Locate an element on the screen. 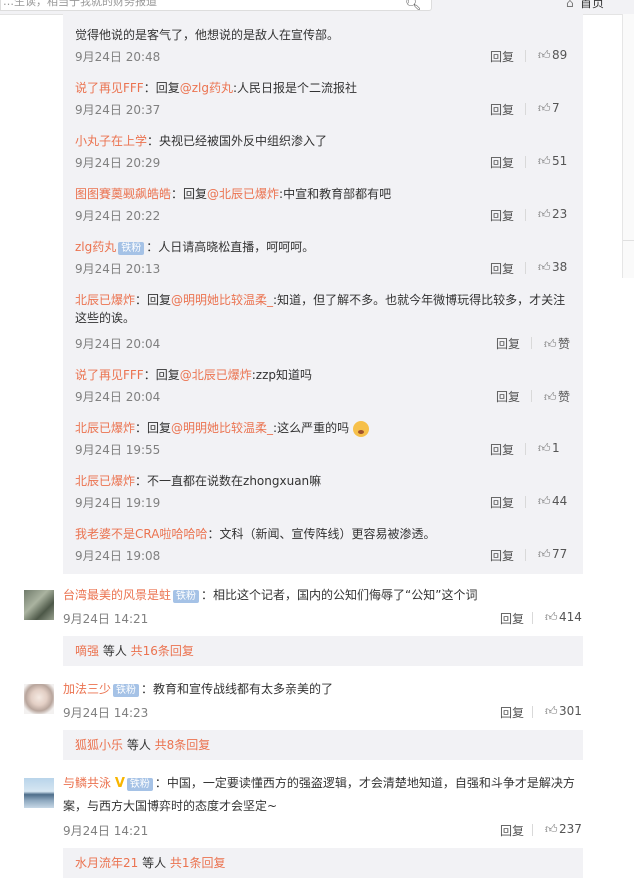 This screenshot has height=878, width=634. like-button: 👍︎44 is located at coordinates (552, 501).